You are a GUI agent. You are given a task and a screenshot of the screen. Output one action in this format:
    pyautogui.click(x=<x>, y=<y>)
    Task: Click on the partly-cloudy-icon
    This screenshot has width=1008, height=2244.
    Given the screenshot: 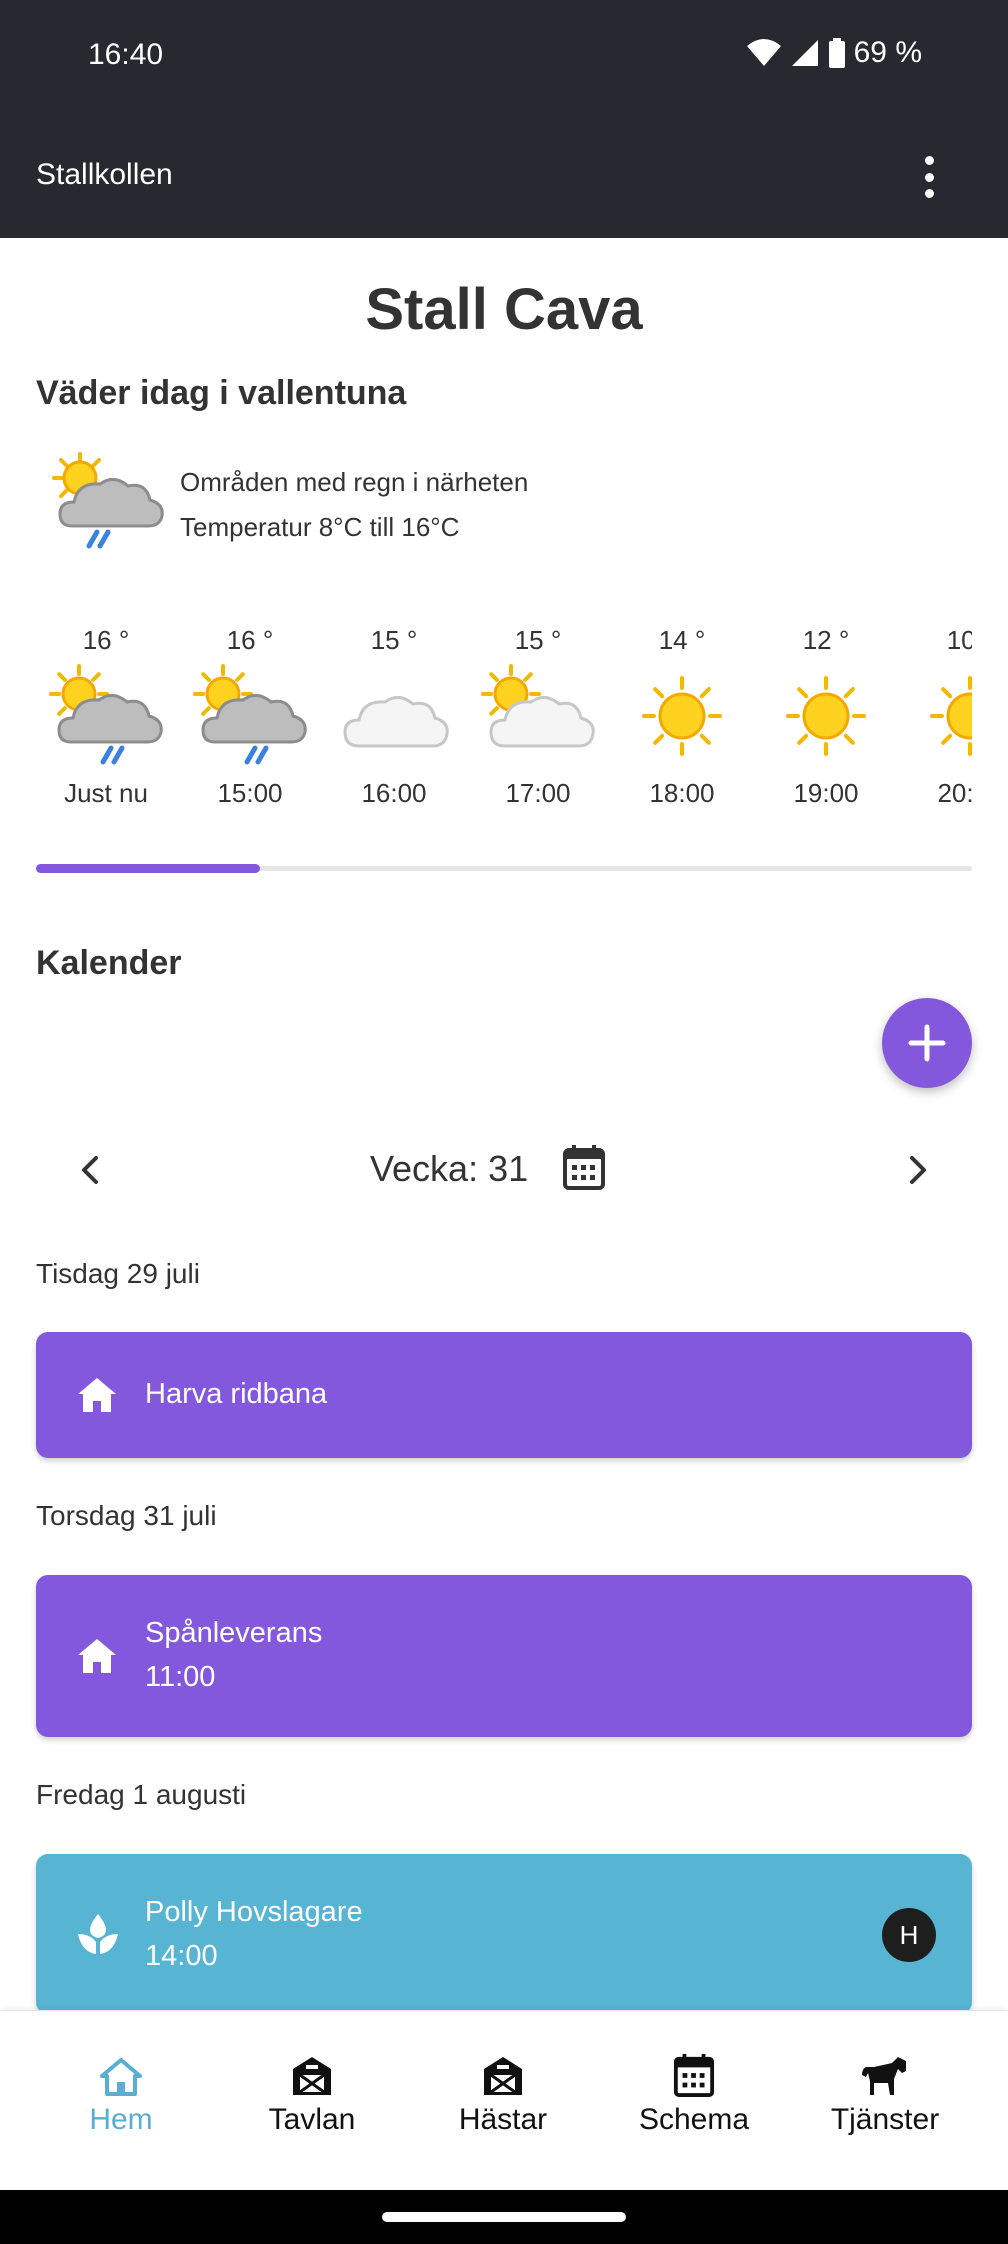 What is the action you would take?
    pyautogui.click(x=538, y=719)
    